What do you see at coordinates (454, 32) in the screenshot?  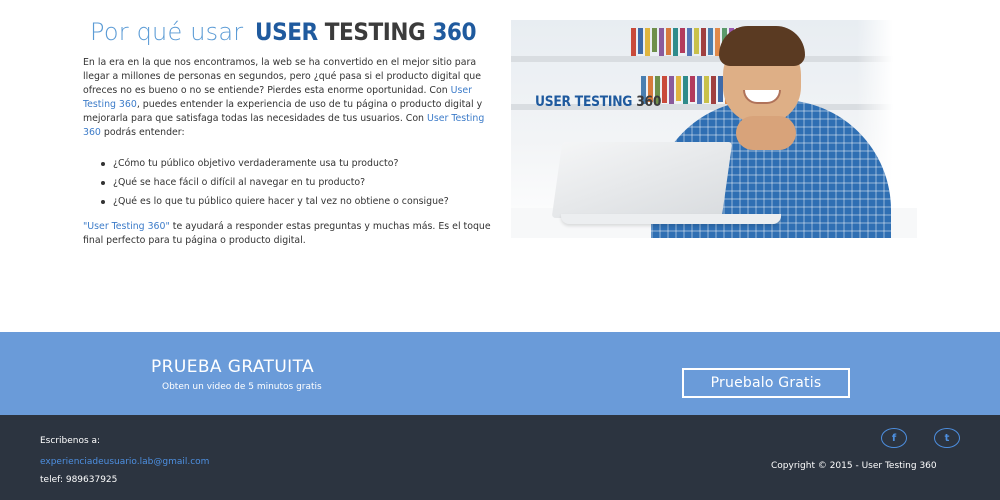 I see `headline-brand-360: 360` at bounding box center [454, 32].